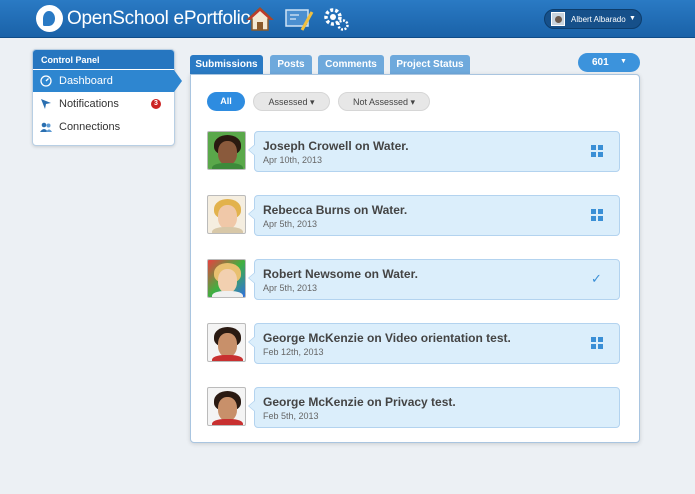 This screenshot has width=695, height=494. What do you see at coordinates (46, 127) in the screenshot?
I see `users-icon` at bounding box center [46, 127].